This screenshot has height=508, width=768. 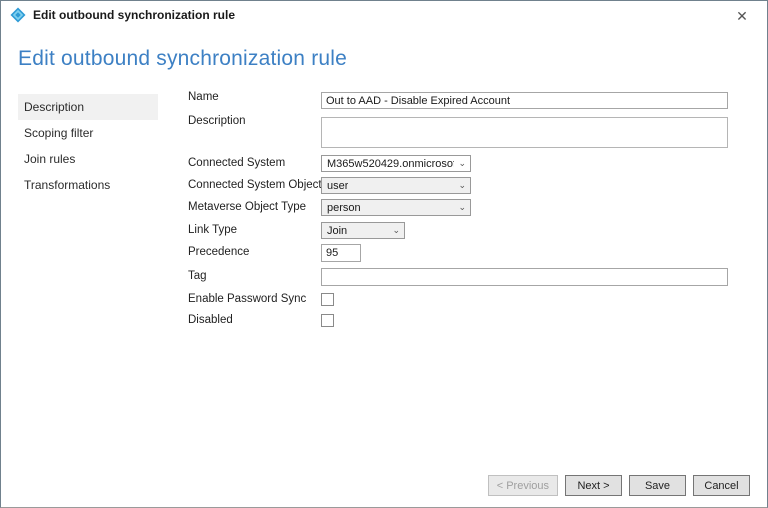 I want to click on precedence-input, so click(x=341, y=253).